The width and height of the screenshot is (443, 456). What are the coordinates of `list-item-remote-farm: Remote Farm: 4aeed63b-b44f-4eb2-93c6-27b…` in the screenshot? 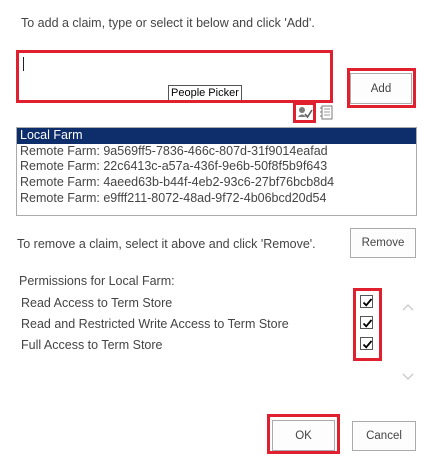 It's located at (216, 183).